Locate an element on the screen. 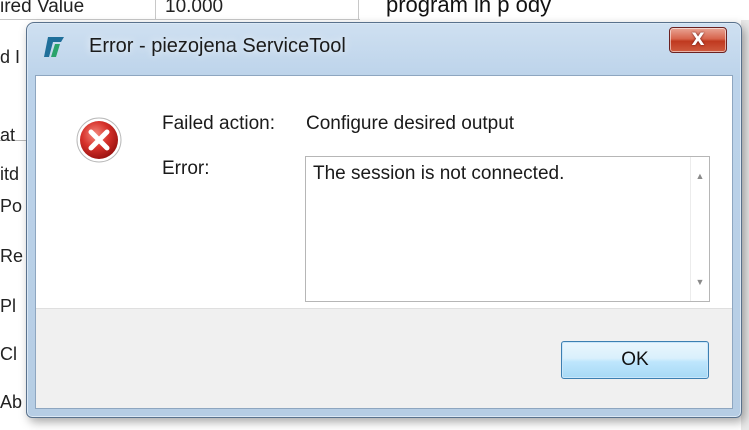 The height and width of the screenshot is (430, 749). error-message-text: The session is not connected. is located at coordinates (439, 173).